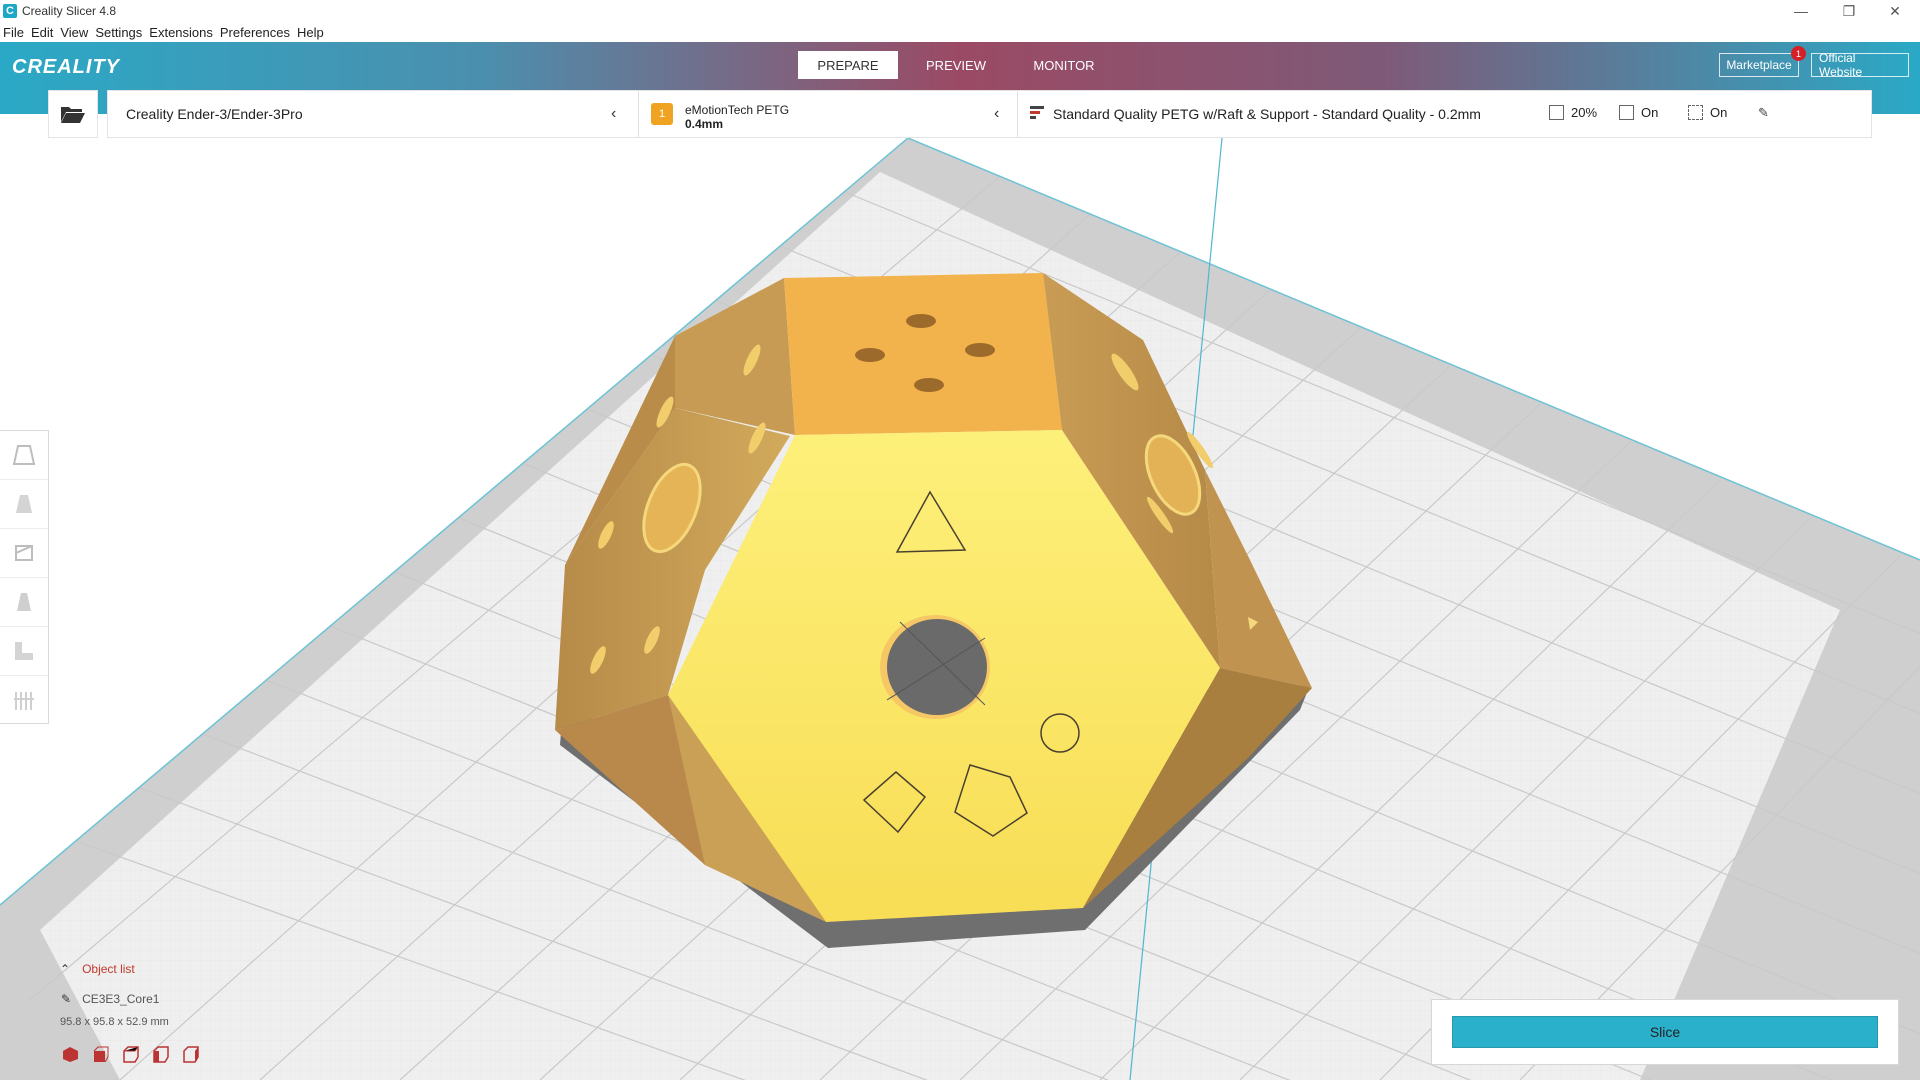 This screenshot has height=1080, width=1920. What do you see at coordinates (1707, 112) in the screenshot?
I see `adhesion-setting: On` at bounding box center [1707, 112].